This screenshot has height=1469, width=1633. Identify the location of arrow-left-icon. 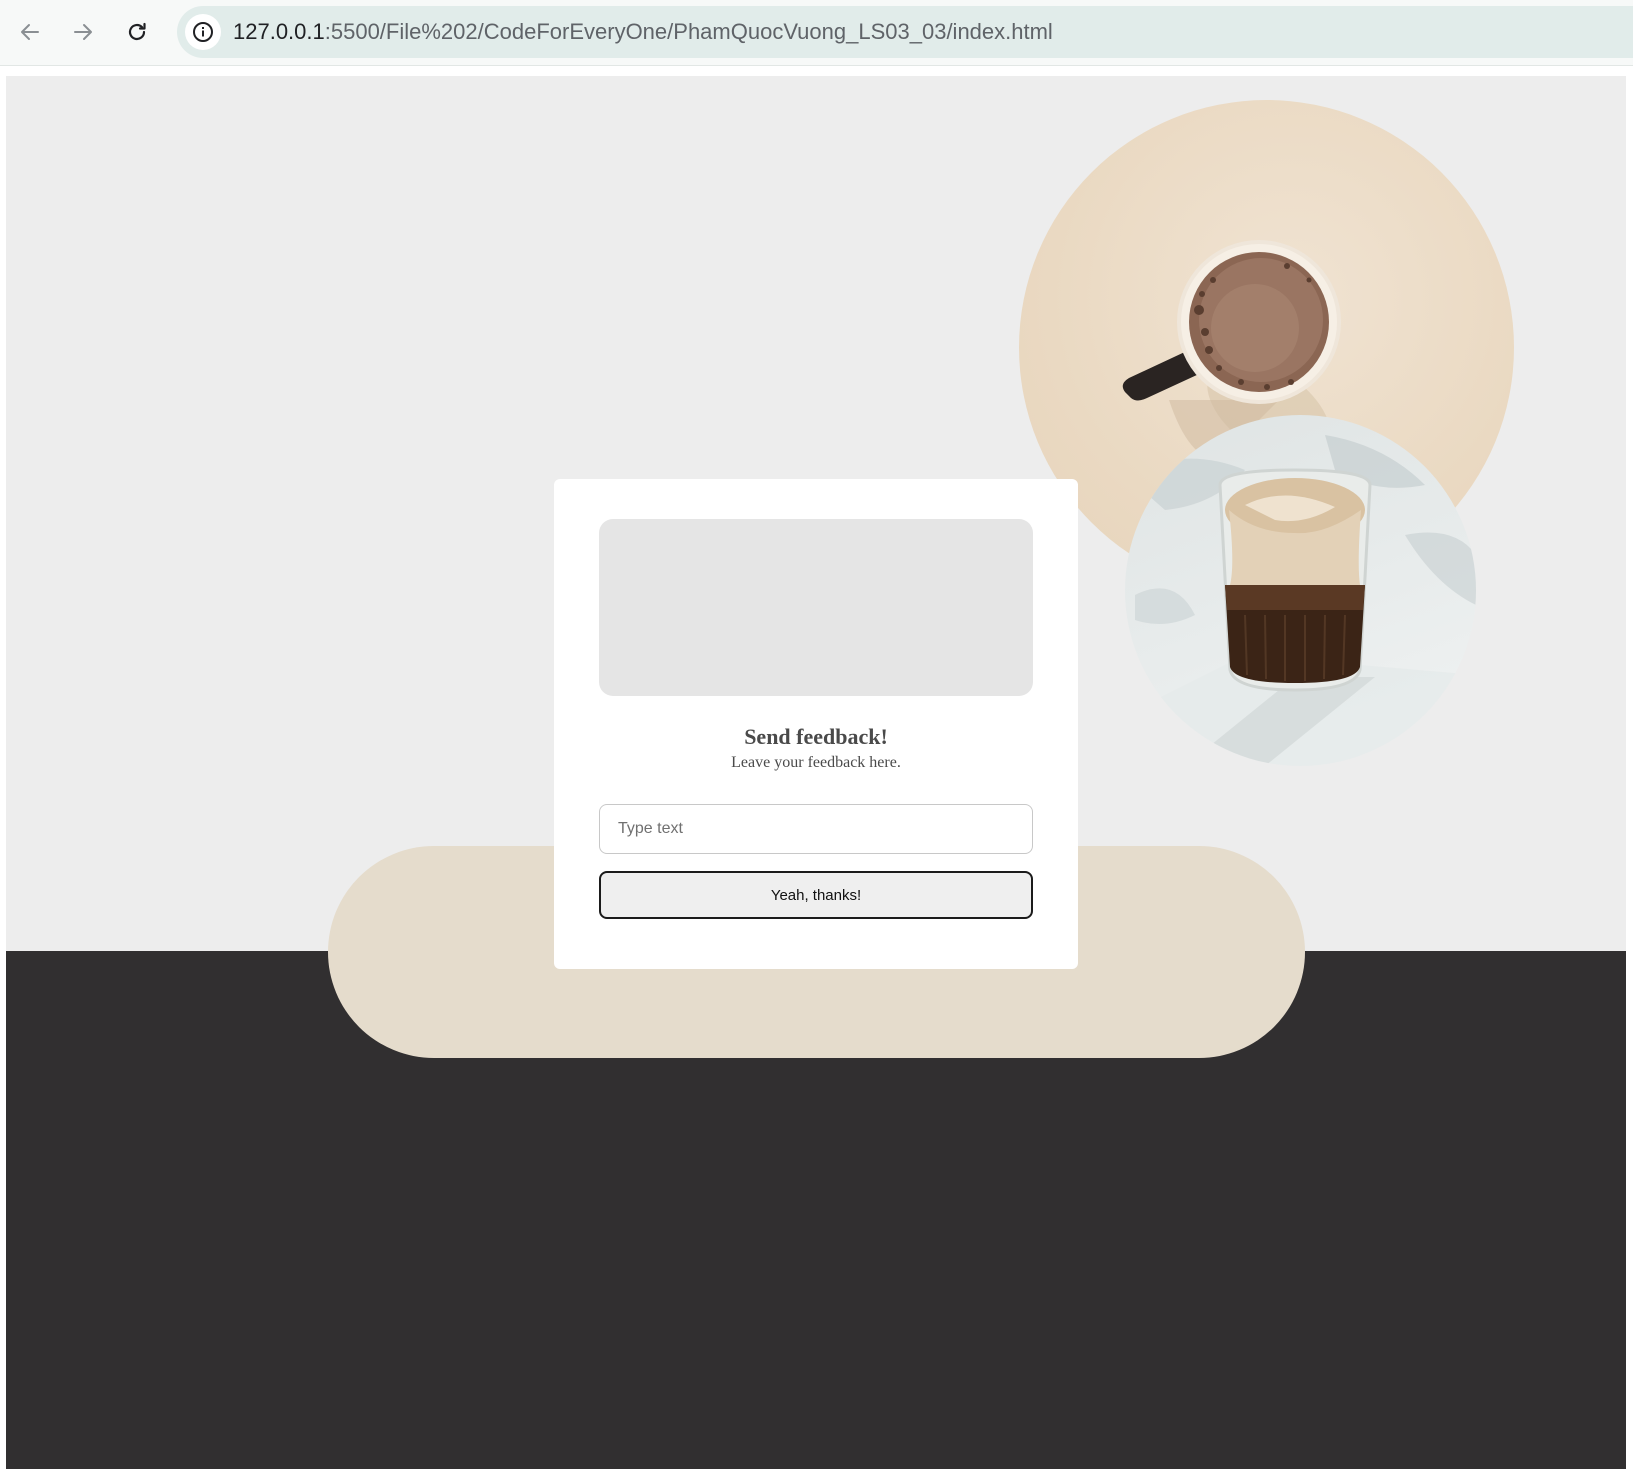
(30, 32).